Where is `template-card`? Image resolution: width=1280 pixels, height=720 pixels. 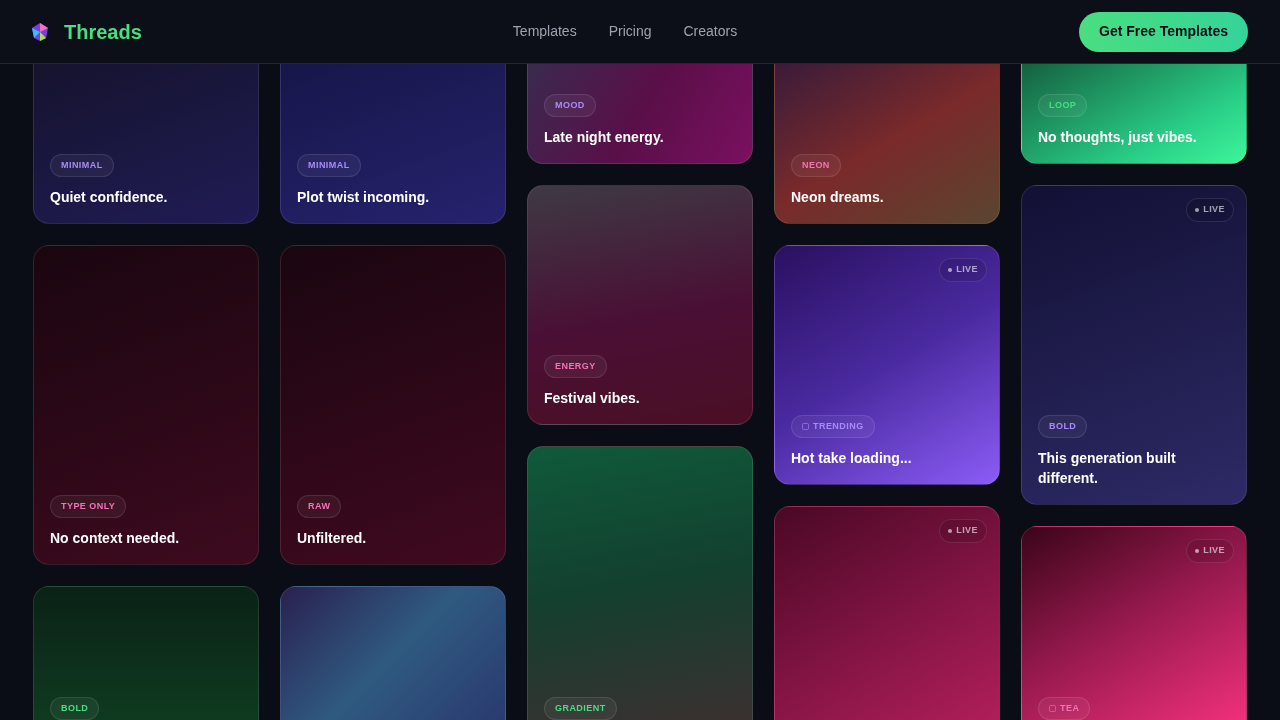 template-card is located at coordinates (393, 653).